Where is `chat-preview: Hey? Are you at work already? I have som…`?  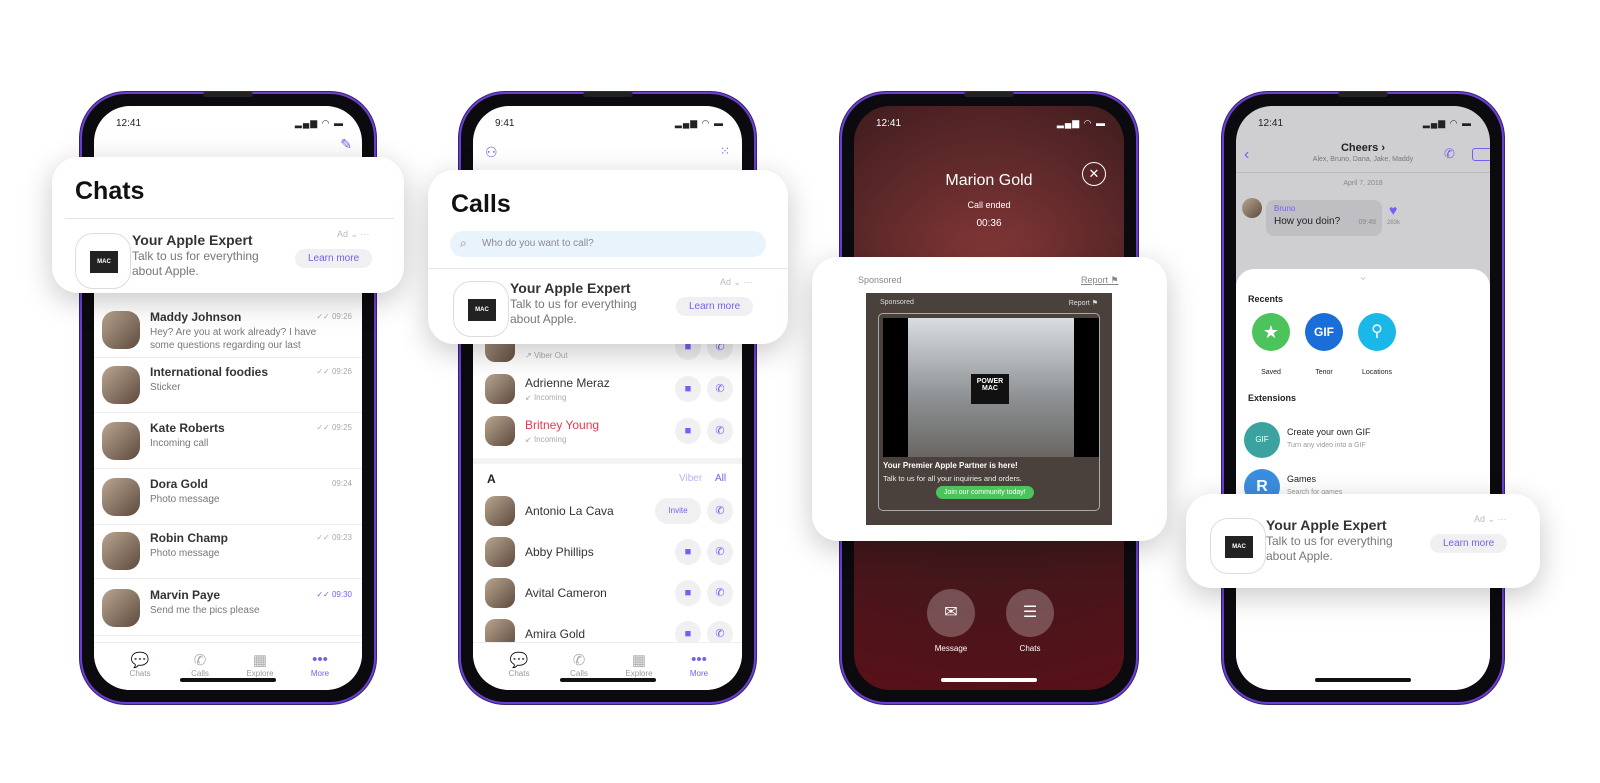
chat-preview: Hey? Are you at work already? I have som… is located at coordinates (233, 339).